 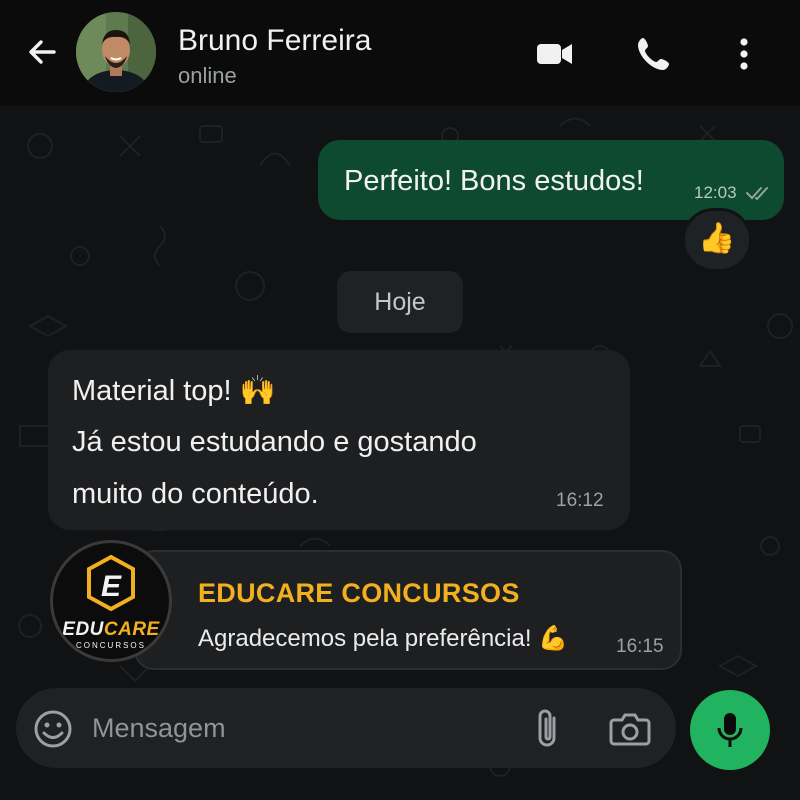 What do you see at coordinates (174, 391) in the screenshot?
I see `message-line: Material top! 🙌` at bounding box center [174, 391].